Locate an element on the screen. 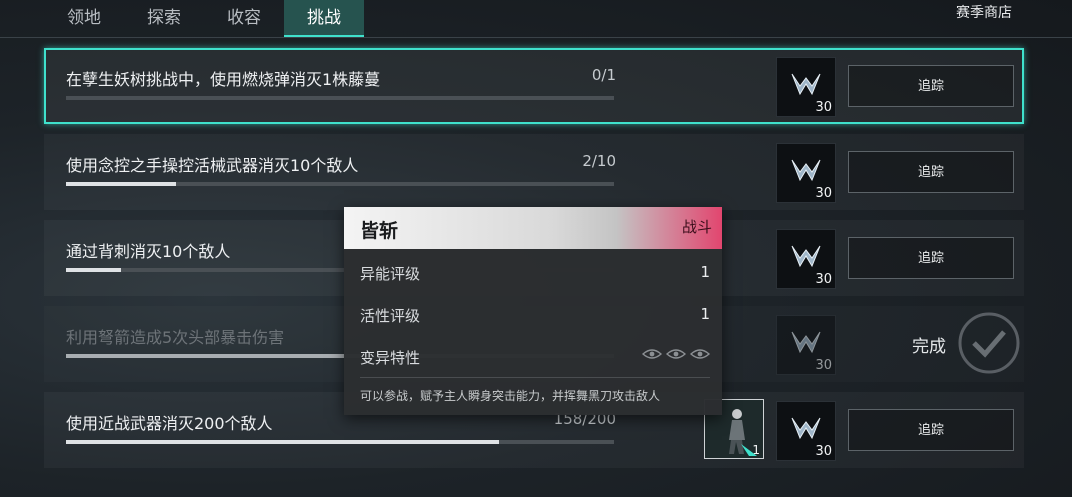 This screenshot has height=497, width=1072. quest-text: 通过背刺消灭10个敌人 is located at coordinates (148, 251).